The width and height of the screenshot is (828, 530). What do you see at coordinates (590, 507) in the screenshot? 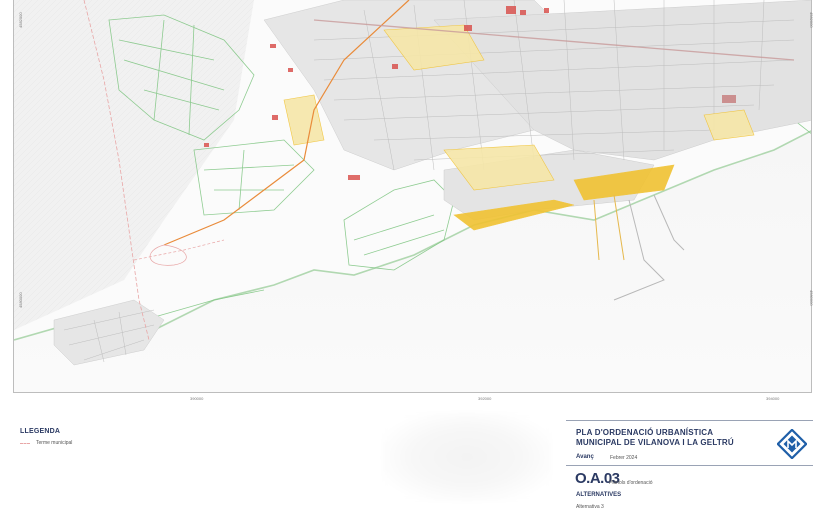
I see `alternative-label: Alternativa 3` at bounding box center [590, 507].